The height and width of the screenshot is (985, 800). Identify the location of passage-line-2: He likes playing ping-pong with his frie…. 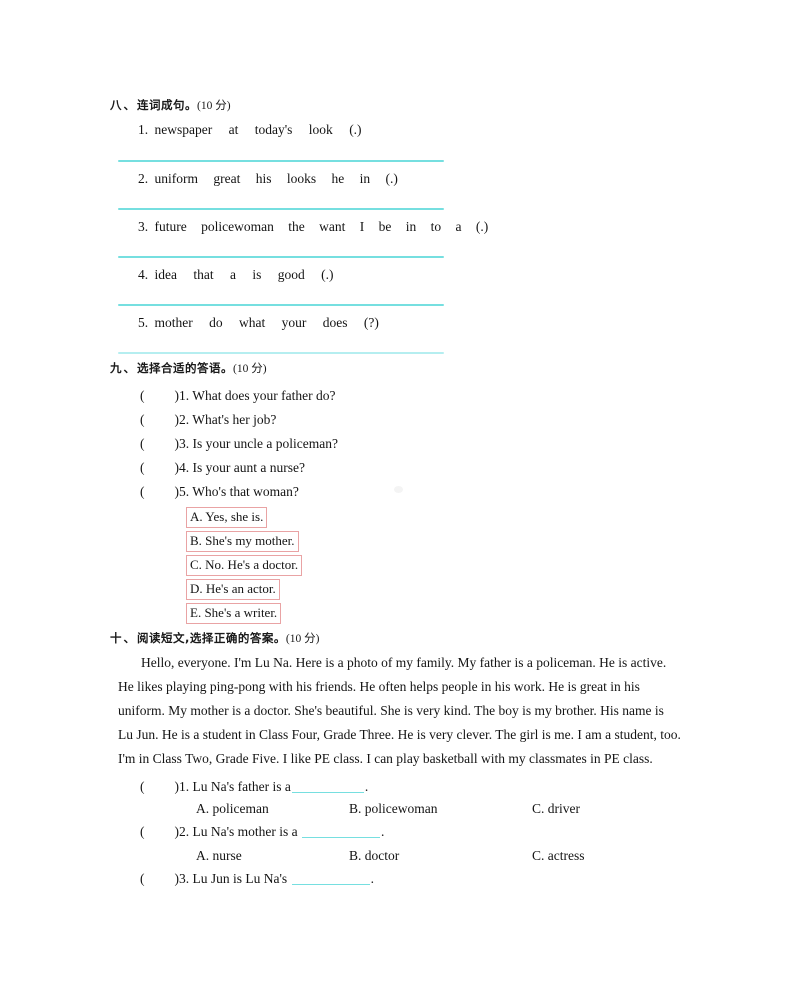
(379, 686).